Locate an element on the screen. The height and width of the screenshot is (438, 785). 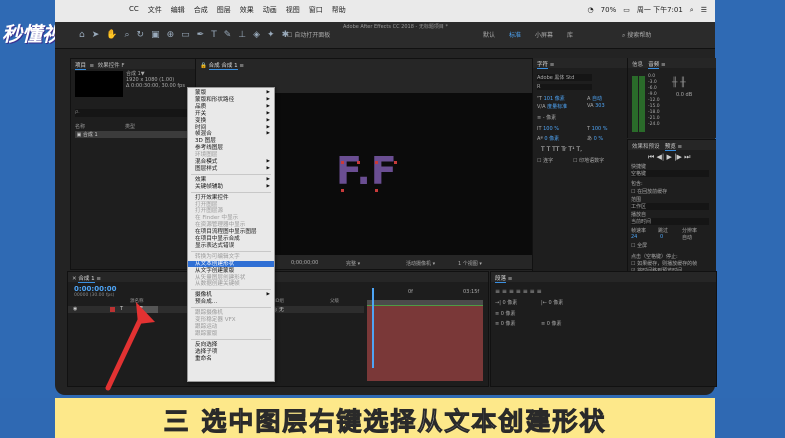
tab-info: 信息 is located at coordinates (637, 65).